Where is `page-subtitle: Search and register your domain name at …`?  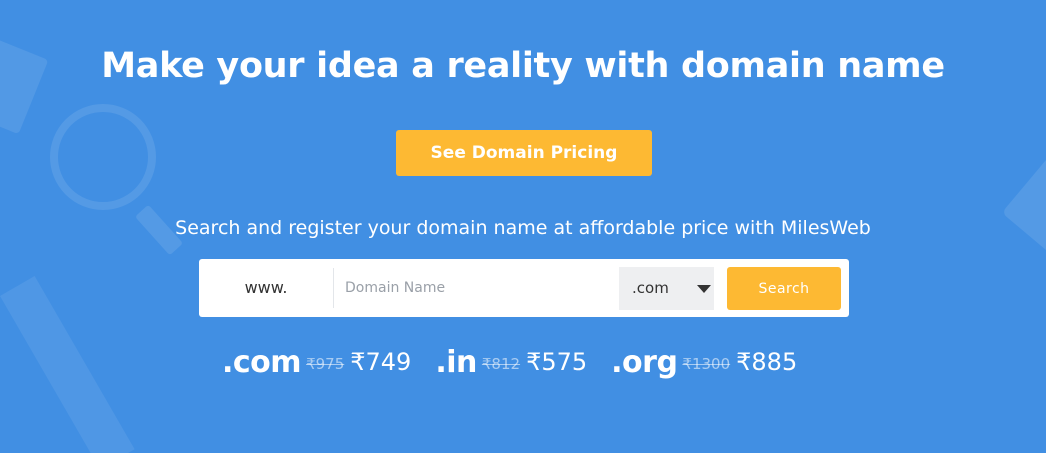 page-subtitle: Search and register your domain name at … is located at coordinates (523, 228).